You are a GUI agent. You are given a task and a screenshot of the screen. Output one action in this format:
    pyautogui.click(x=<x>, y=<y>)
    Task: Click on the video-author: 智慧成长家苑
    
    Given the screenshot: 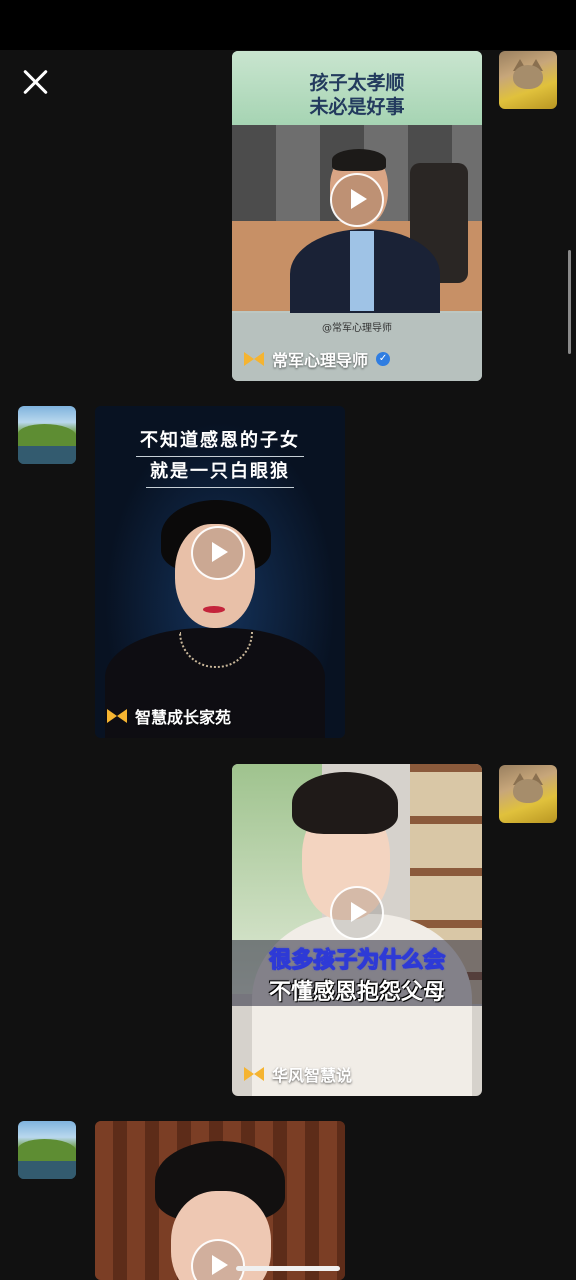 What is the action you would take?
    pyautogui.click(x=169, y=716)
    